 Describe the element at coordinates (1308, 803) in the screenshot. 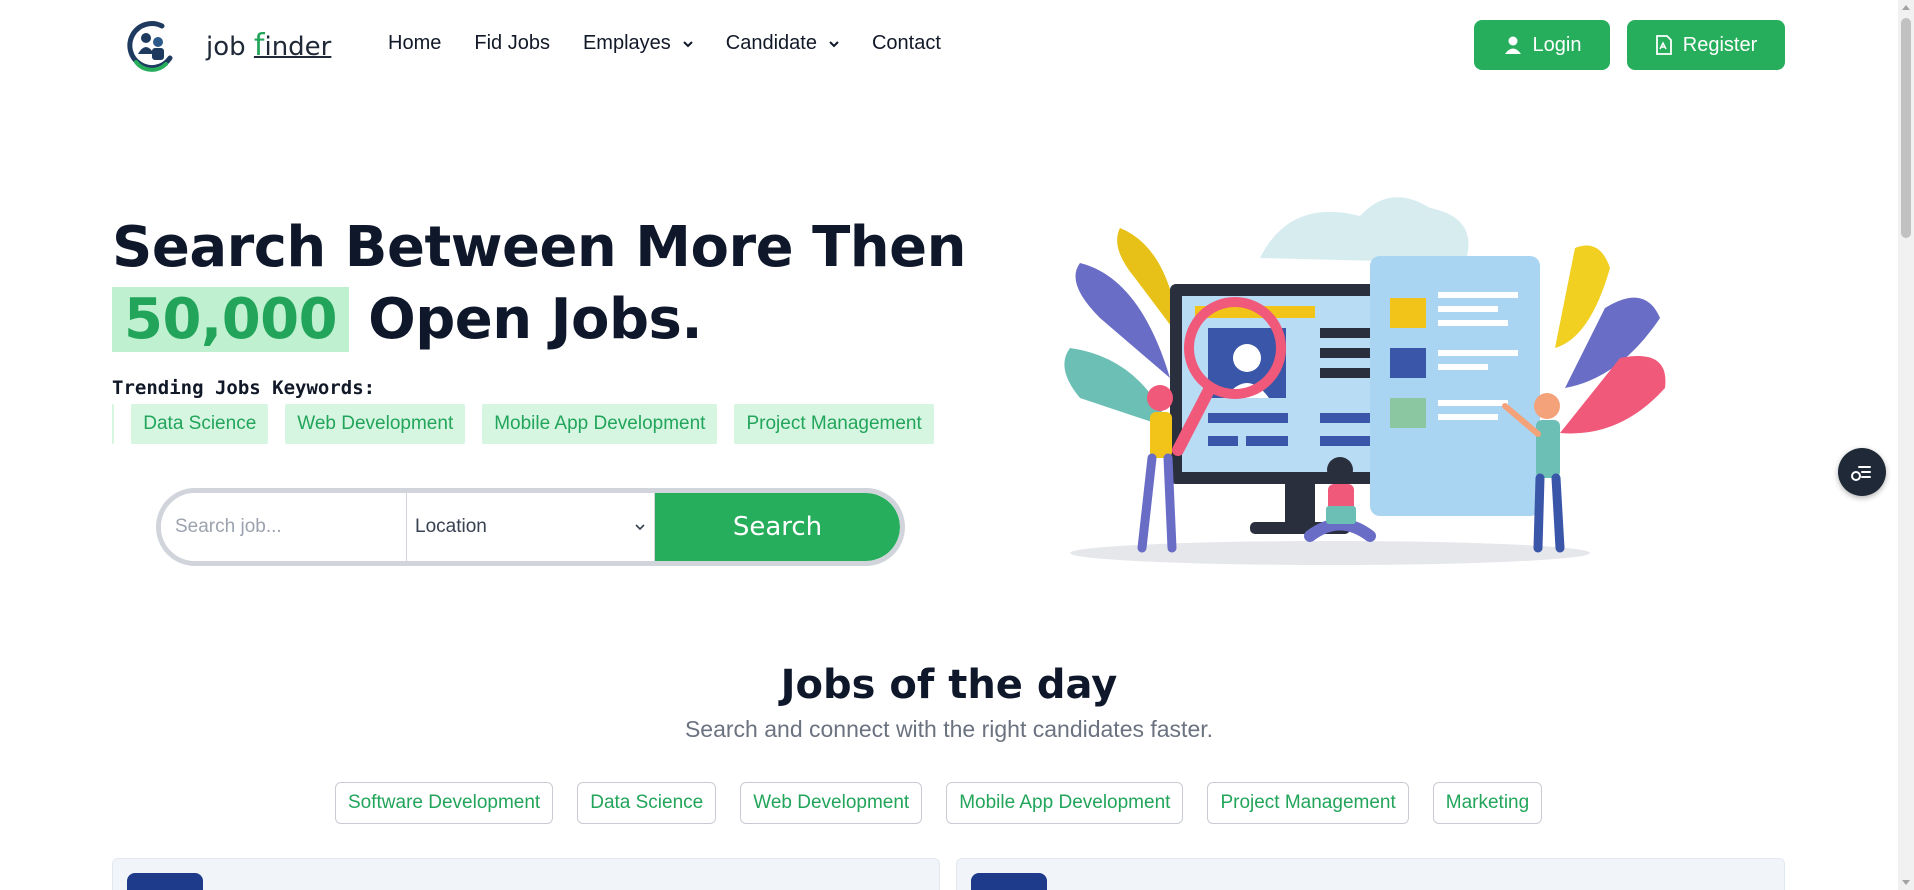

I see `category-chip: Project Management` at that location.